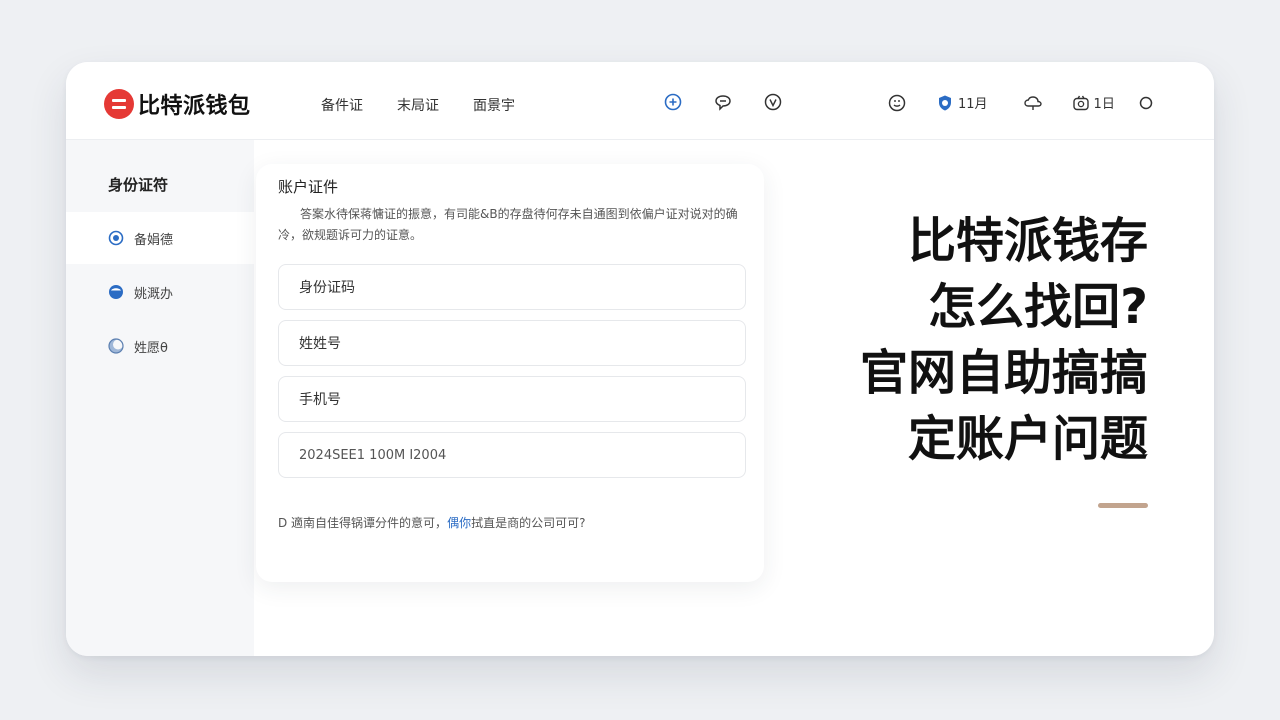 The width and height of the screenshot is (1280, 720). What do you see at coordinates (342, 105) in the screenshot?
I see `nav-item-1: 备件证` at bounding box center [342, 105].